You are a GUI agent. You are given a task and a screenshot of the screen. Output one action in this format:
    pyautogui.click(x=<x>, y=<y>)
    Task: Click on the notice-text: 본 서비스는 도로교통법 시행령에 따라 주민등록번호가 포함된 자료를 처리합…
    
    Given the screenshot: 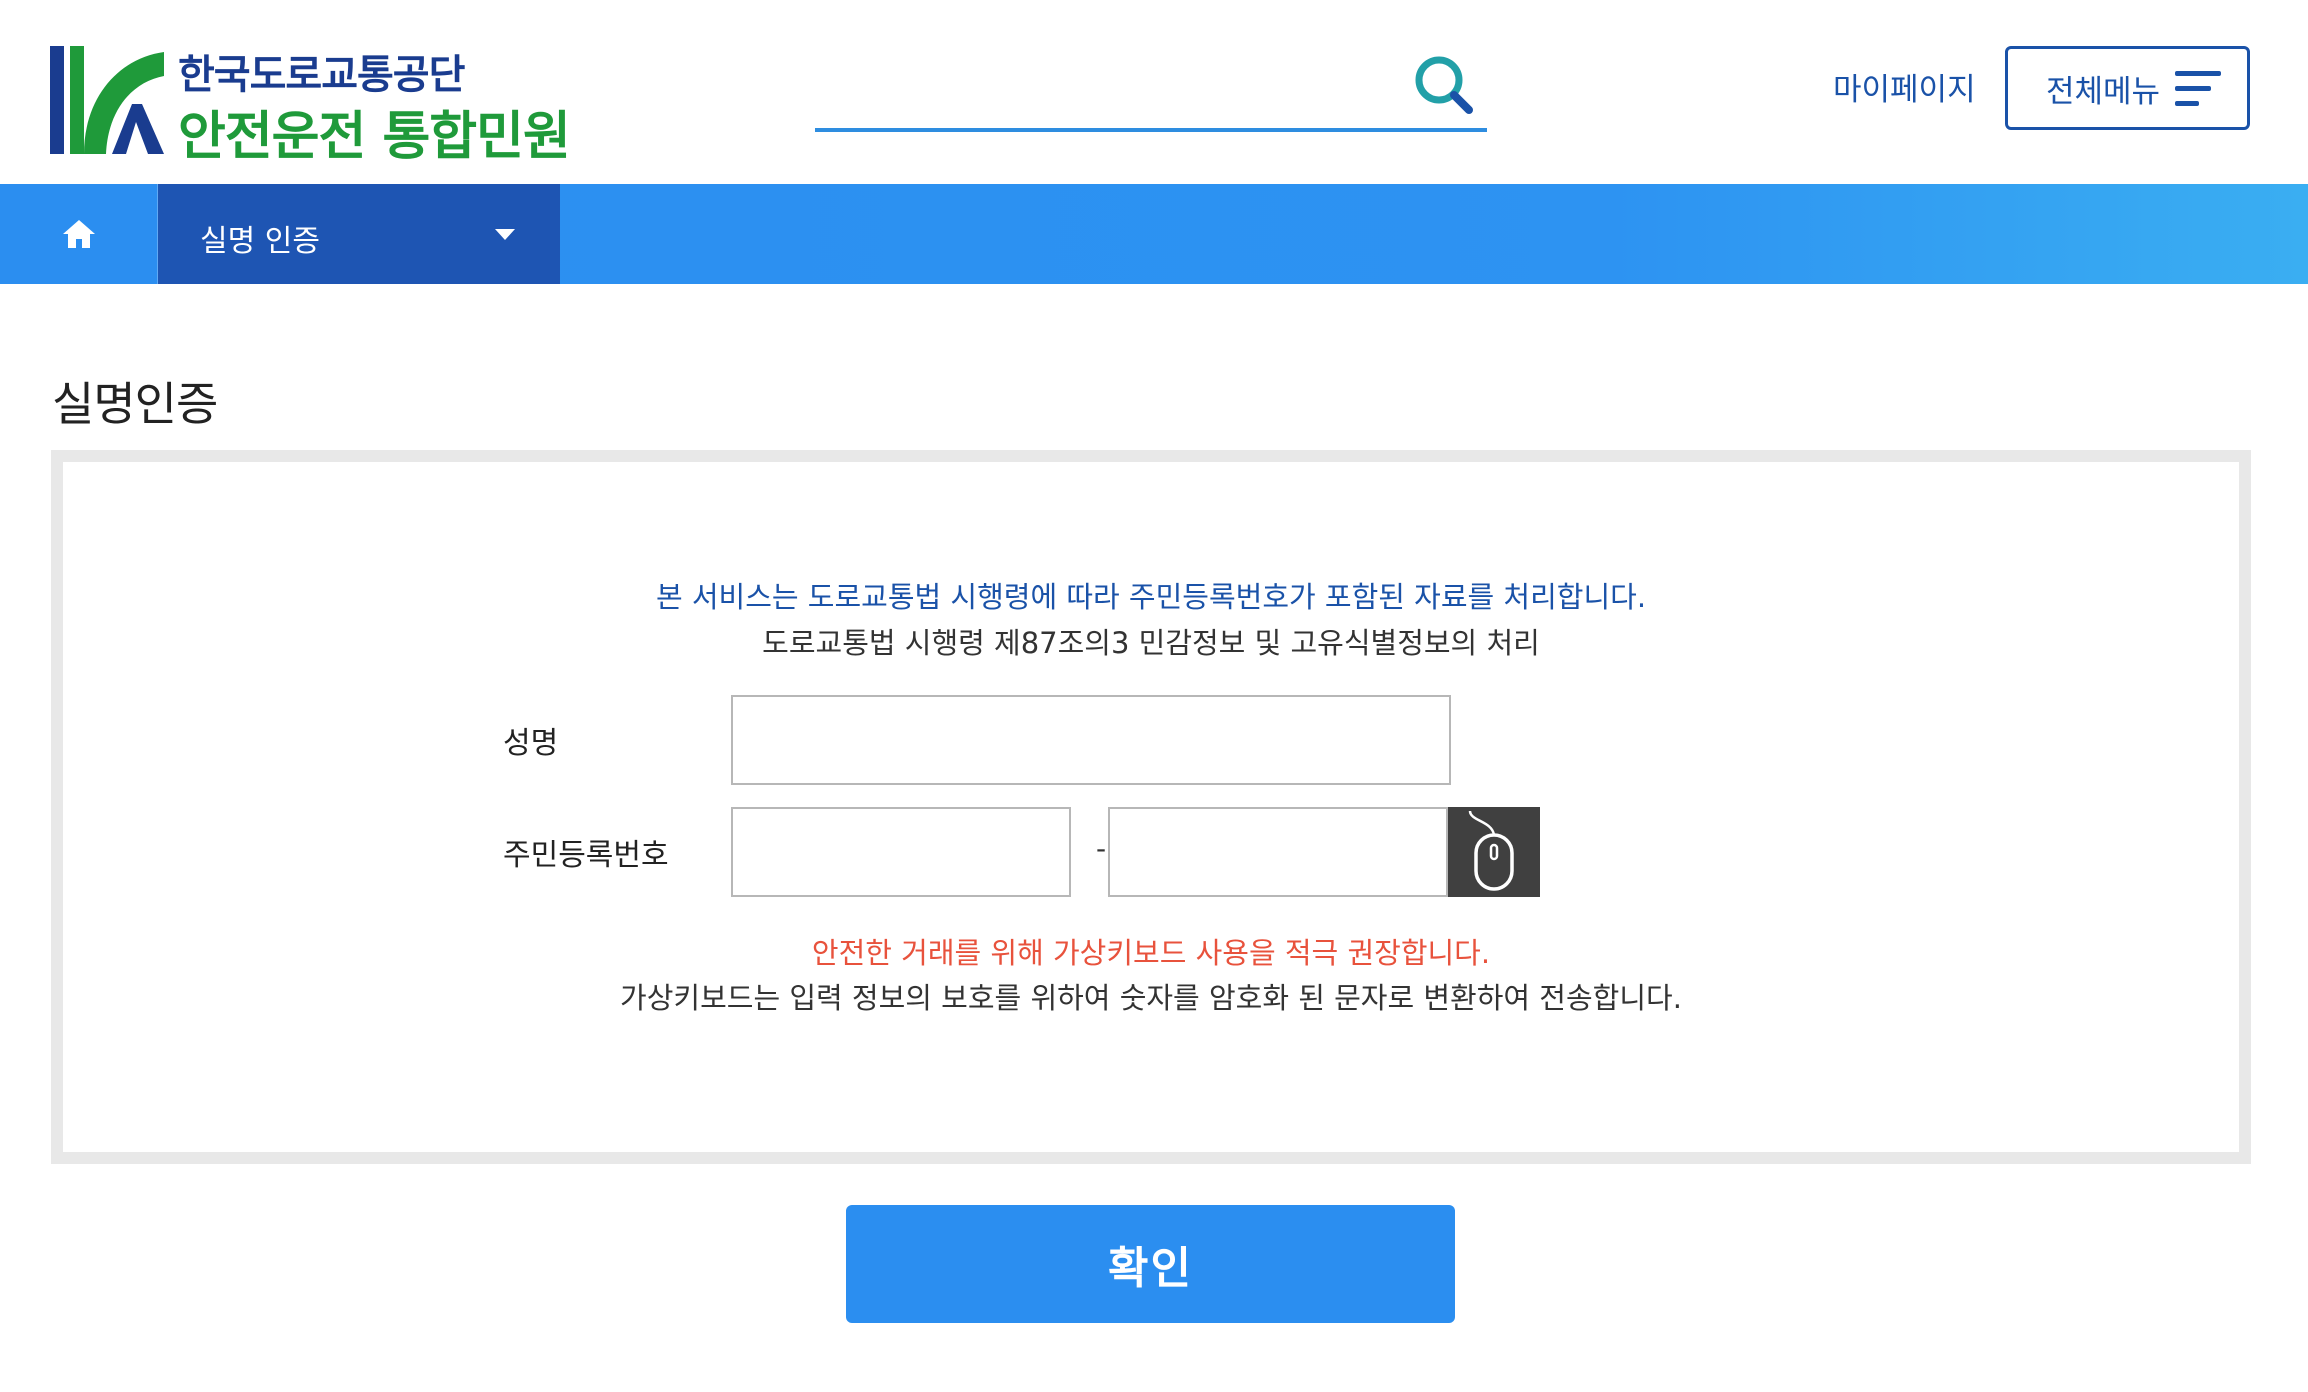 What is the action you would take?
    pyautogui.click(x=1151, y=597)
    